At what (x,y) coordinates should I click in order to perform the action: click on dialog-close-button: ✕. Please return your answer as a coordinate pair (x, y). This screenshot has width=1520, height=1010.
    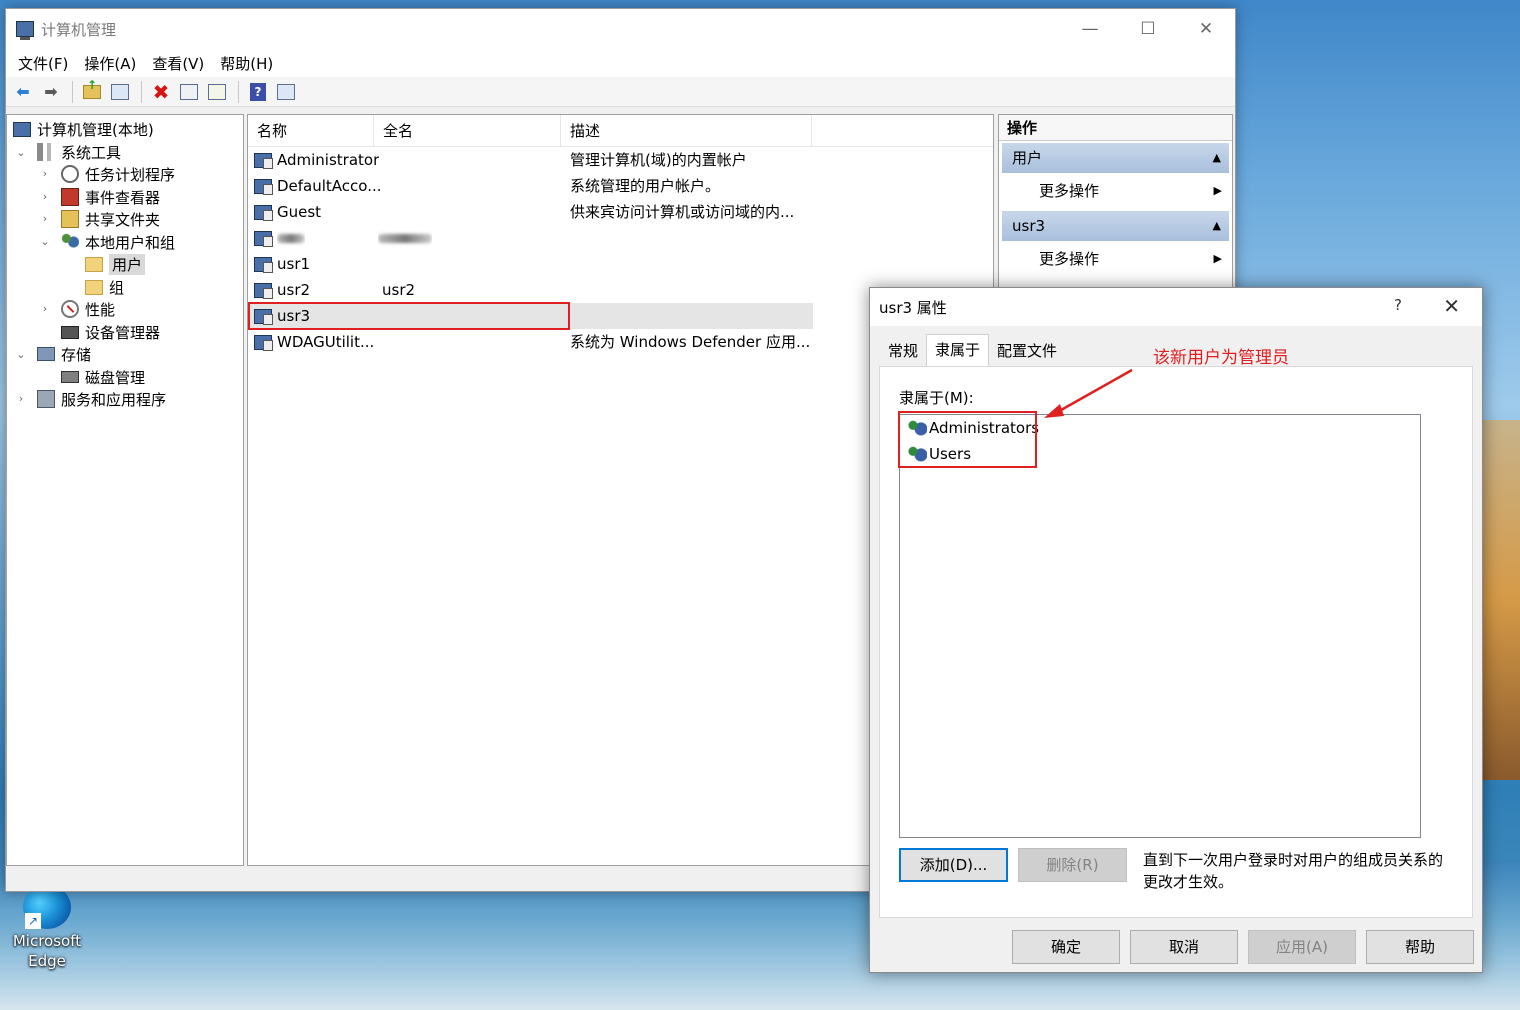
    Looking at the image, I should click on (1451, 306).